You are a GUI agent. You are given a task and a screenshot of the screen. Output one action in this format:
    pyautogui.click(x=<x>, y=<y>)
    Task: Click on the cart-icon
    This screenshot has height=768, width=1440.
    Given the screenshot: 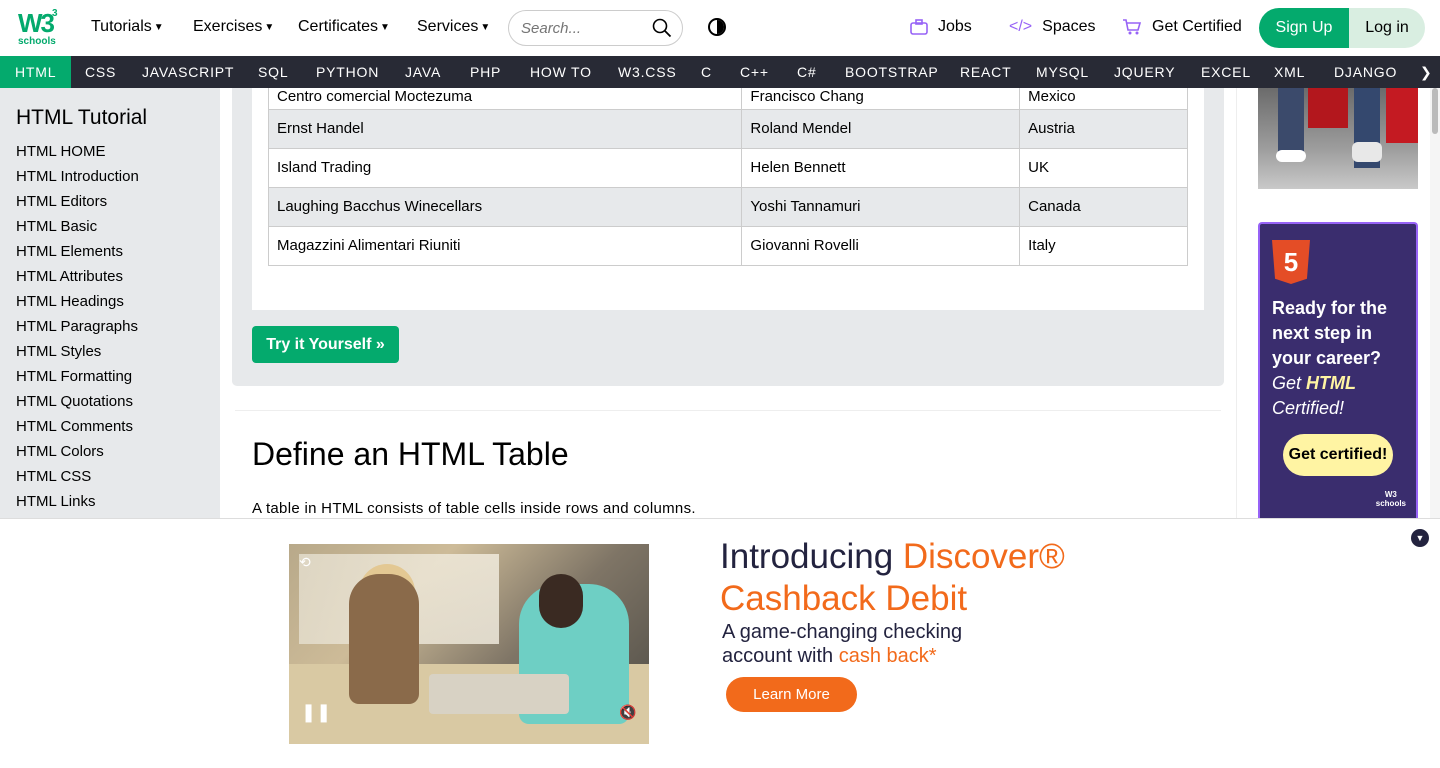 What is the action you would take?
    pyautogui.click(x=1132, y=27)
    